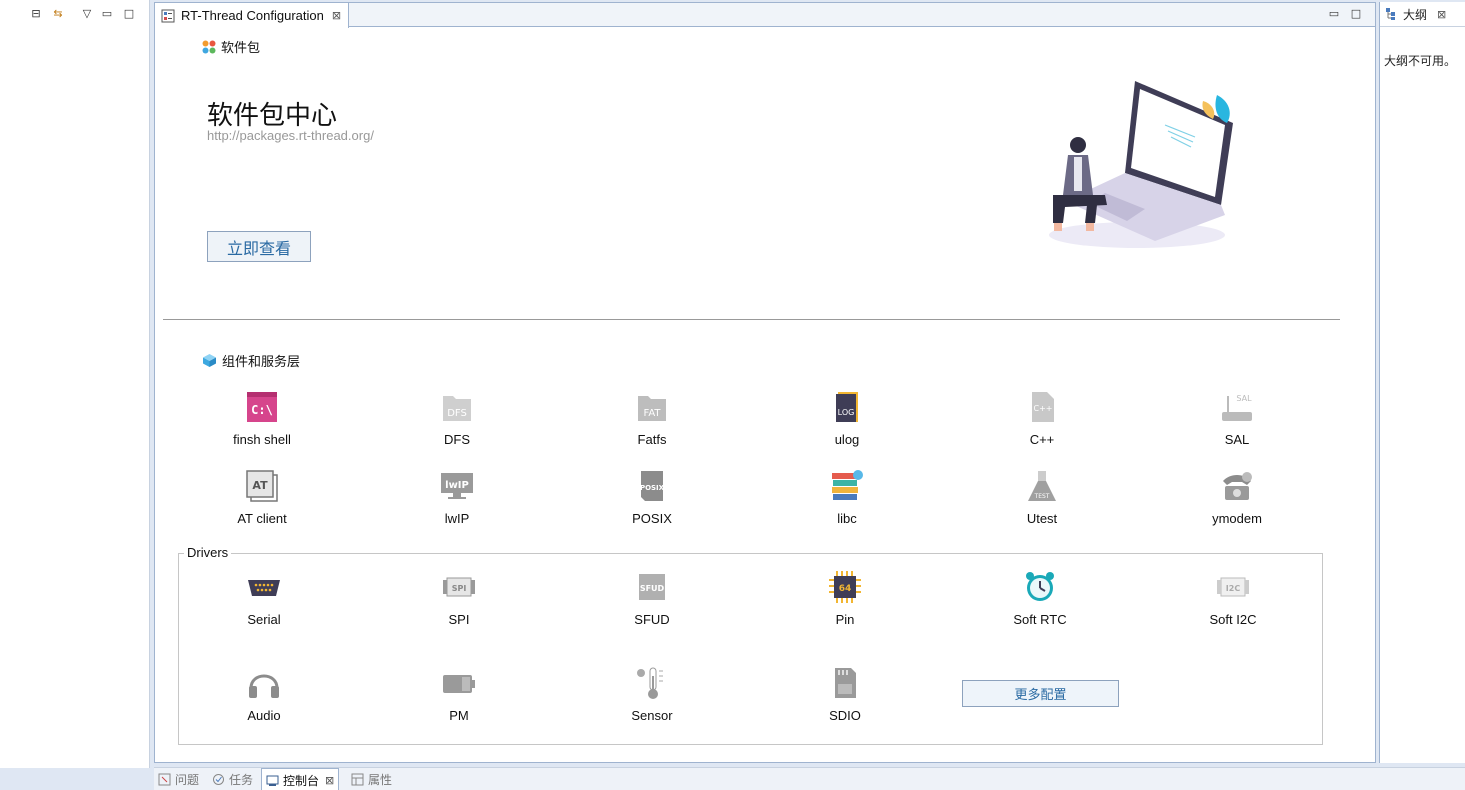 Image resolution: width=1465 pixels, height=790 pixels. What do you see at coordinates (847, 439) in the screenshot?
I see `component-label: ulog` at bounding box center [847, 439].